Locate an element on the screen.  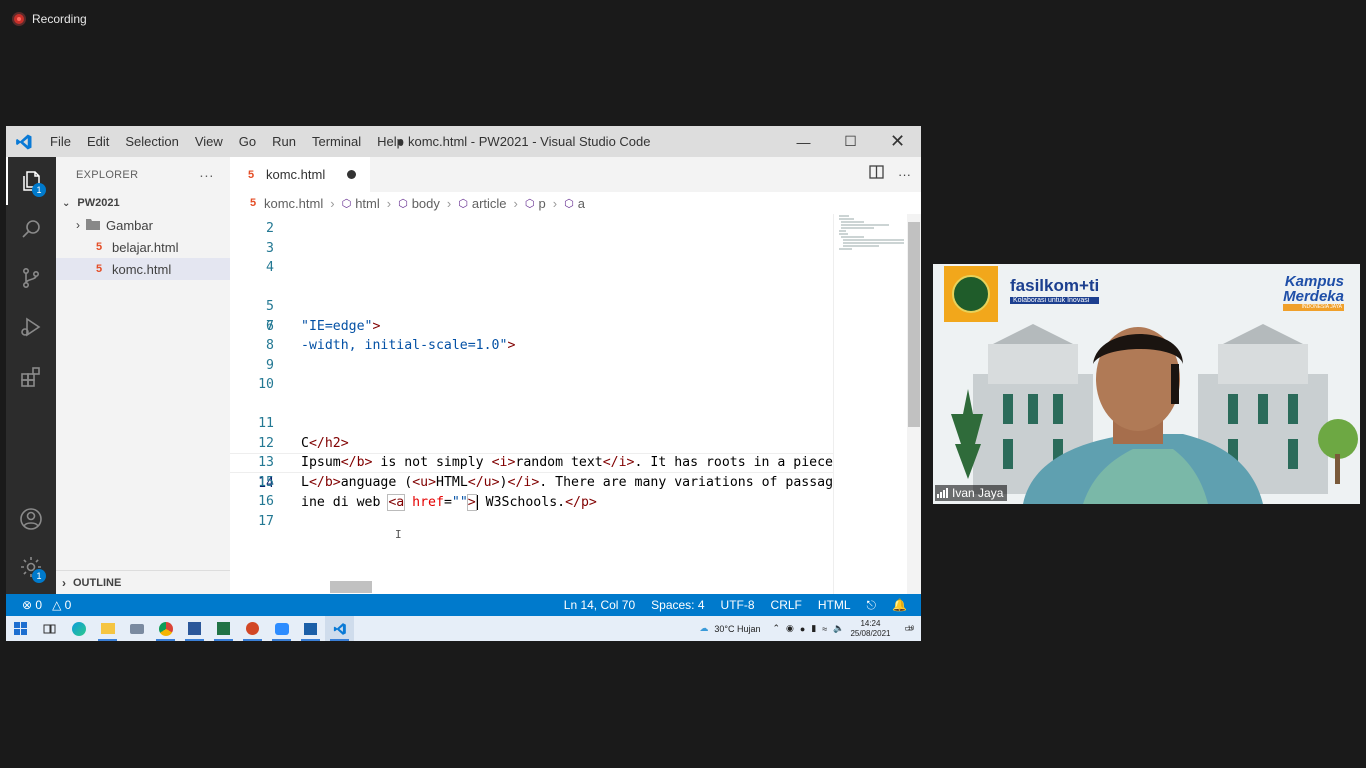
problems-status: ⊗ 0 △ 0 is located at coordinates (38, 605).